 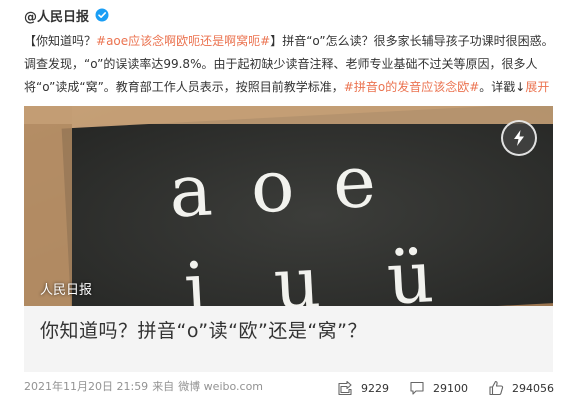 I want to click on like-button: 294056, so click(x=521, y=388).